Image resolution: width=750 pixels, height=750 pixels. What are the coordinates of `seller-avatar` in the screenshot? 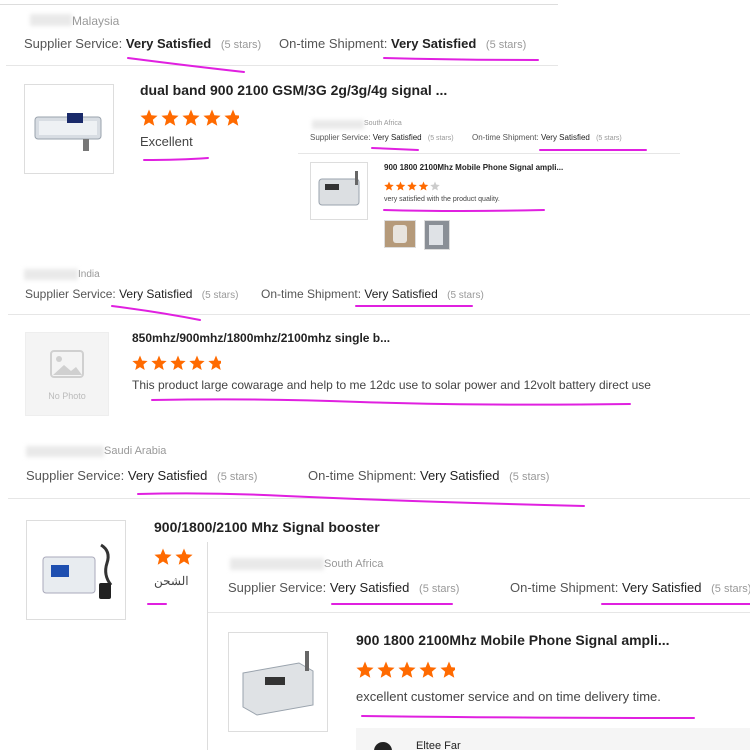 It's located at (383, 746).